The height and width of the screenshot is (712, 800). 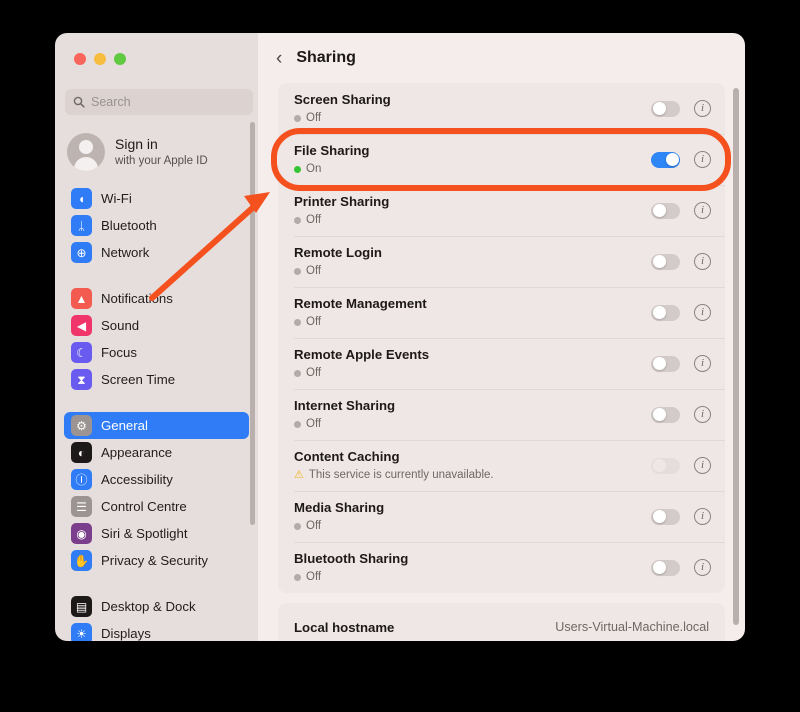 I want to click on sidebar-item-apple-id: Sign in with your Apple ID, so click(x=156, y=153).